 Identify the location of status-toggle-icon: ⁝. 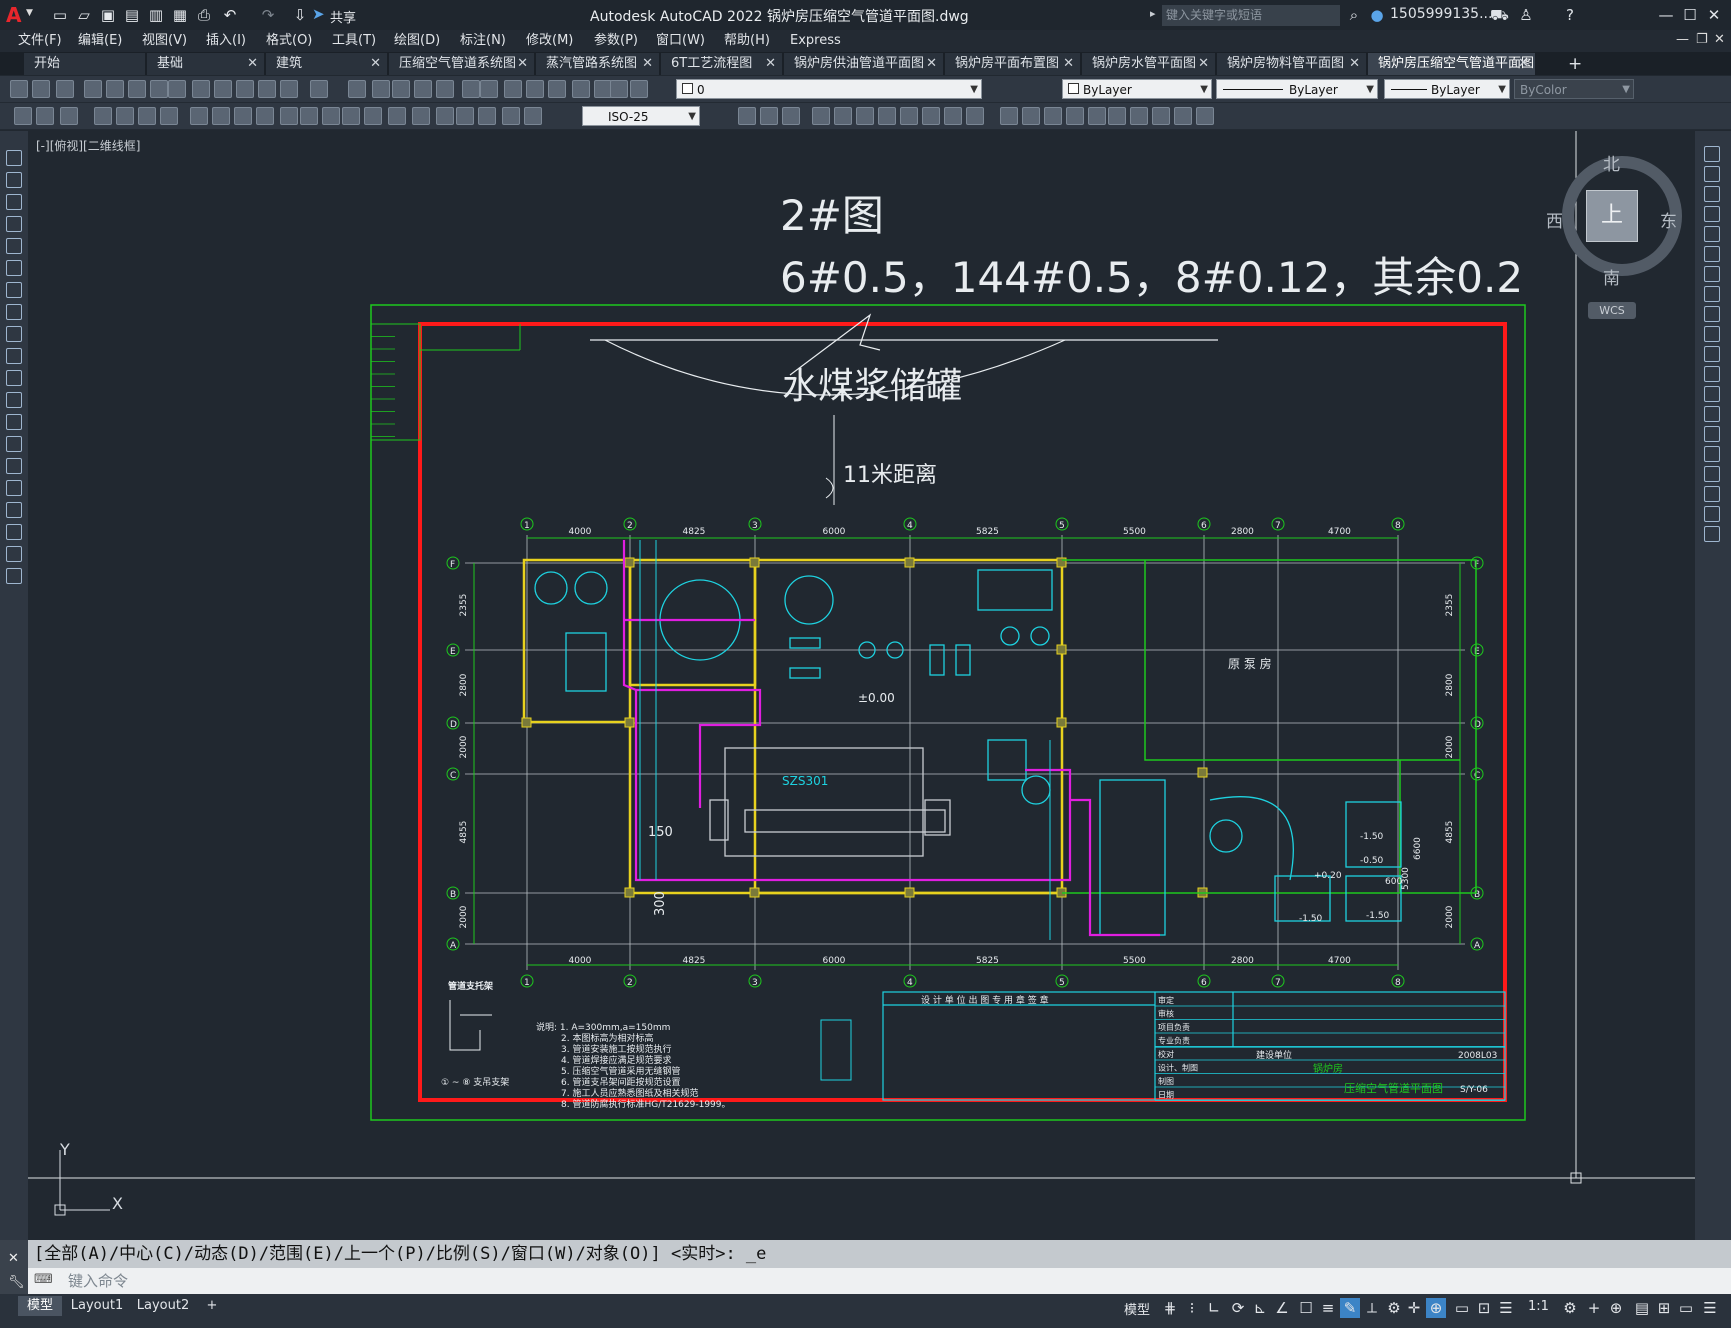
(1192, 1308).